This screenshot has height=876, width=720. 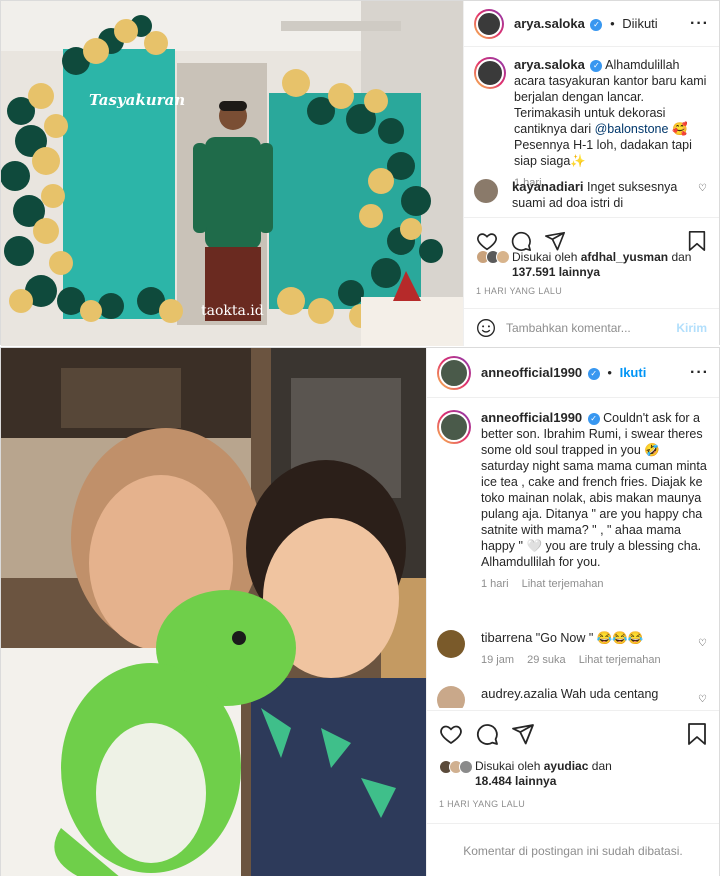 What do you see at coordinates (633, 372) in the screenshot?
I see `follow-button: Ikuti` at bounding box center [633, 372].